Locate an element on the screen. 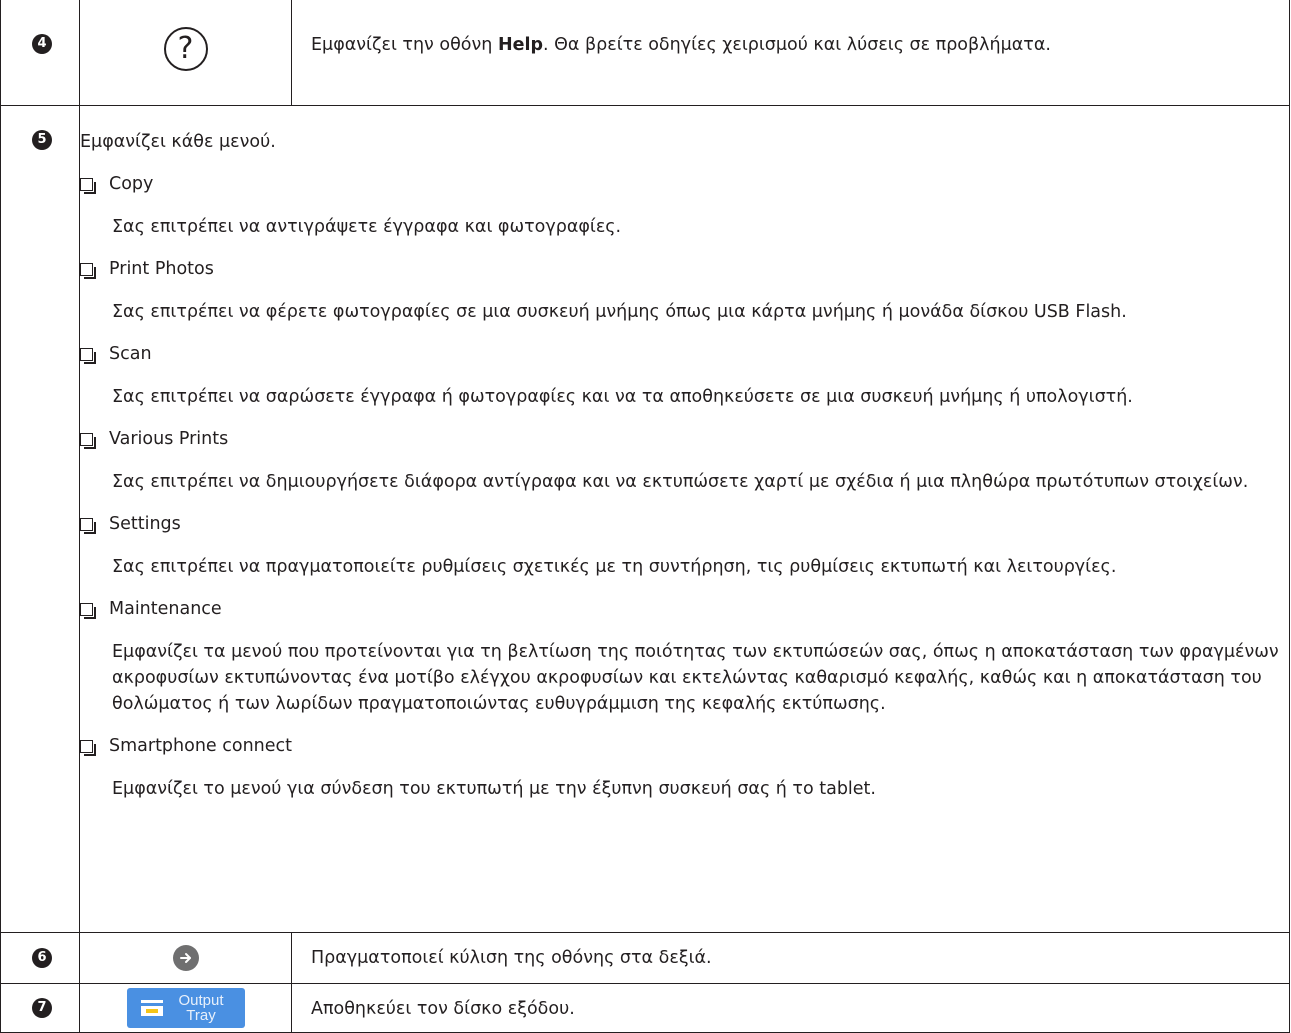  help-term: Help is located at coordinates (520, 45).